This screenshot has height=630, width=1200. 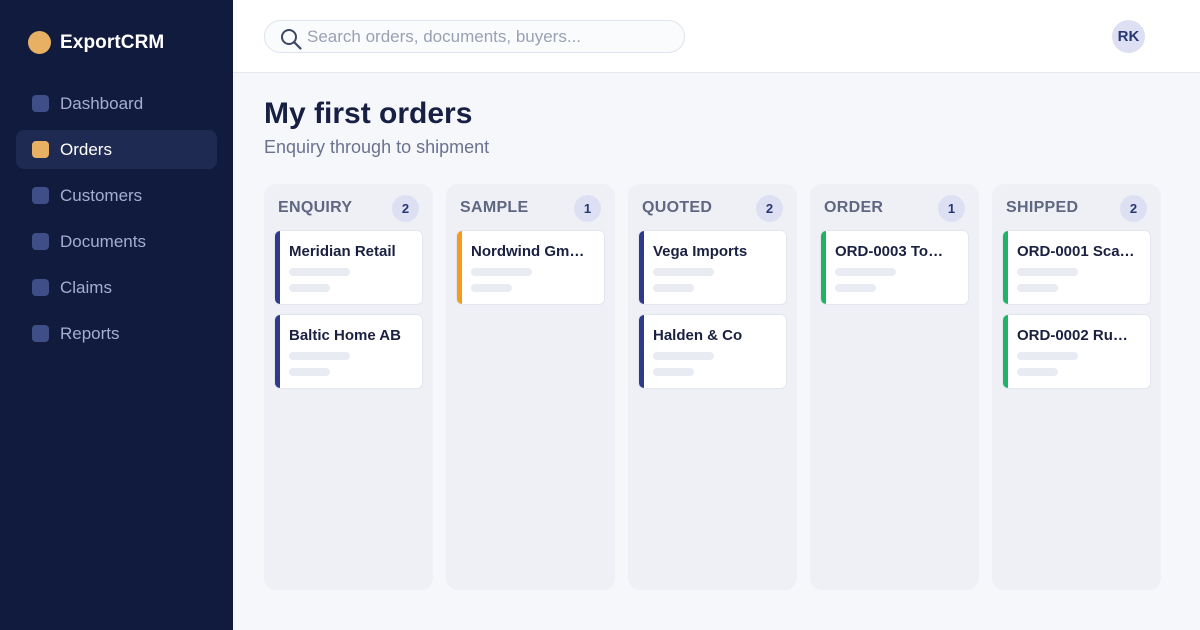 I want to click on page-title: My first orders, so click(x=368, y=113).